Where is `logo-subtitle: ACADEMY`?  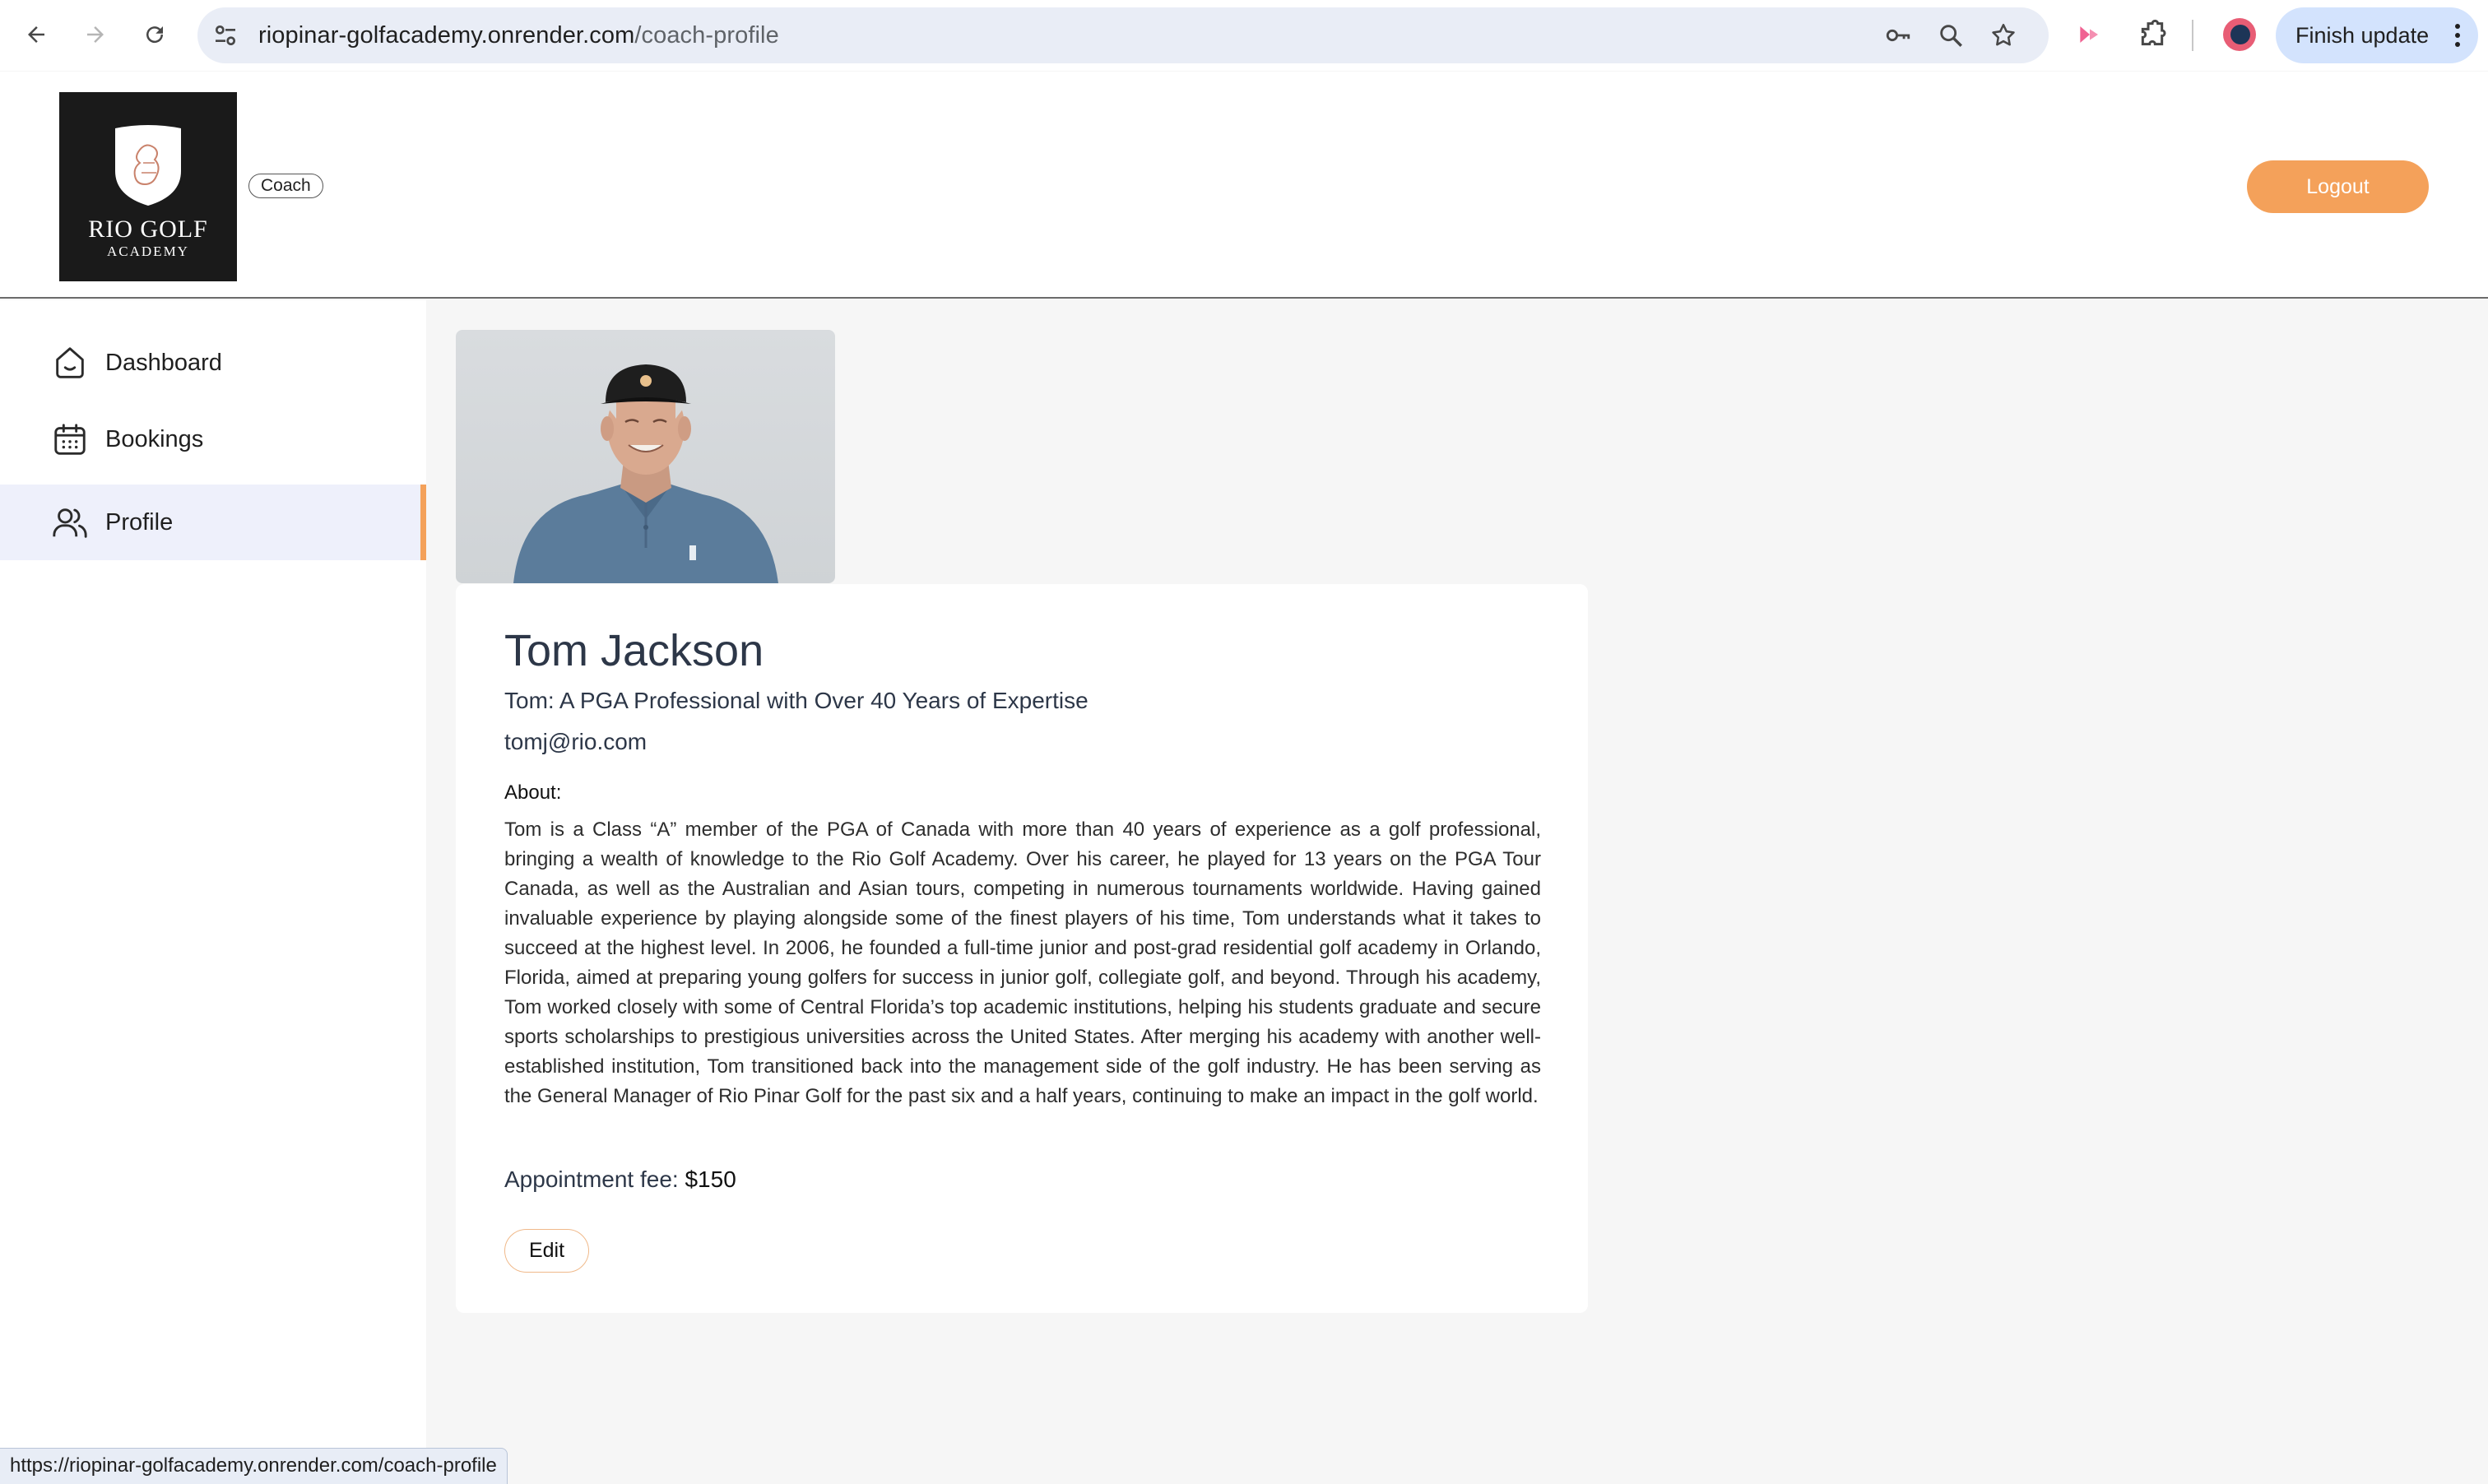 logo-subtitle: ACADEMY is located at coordinates (148, 251).